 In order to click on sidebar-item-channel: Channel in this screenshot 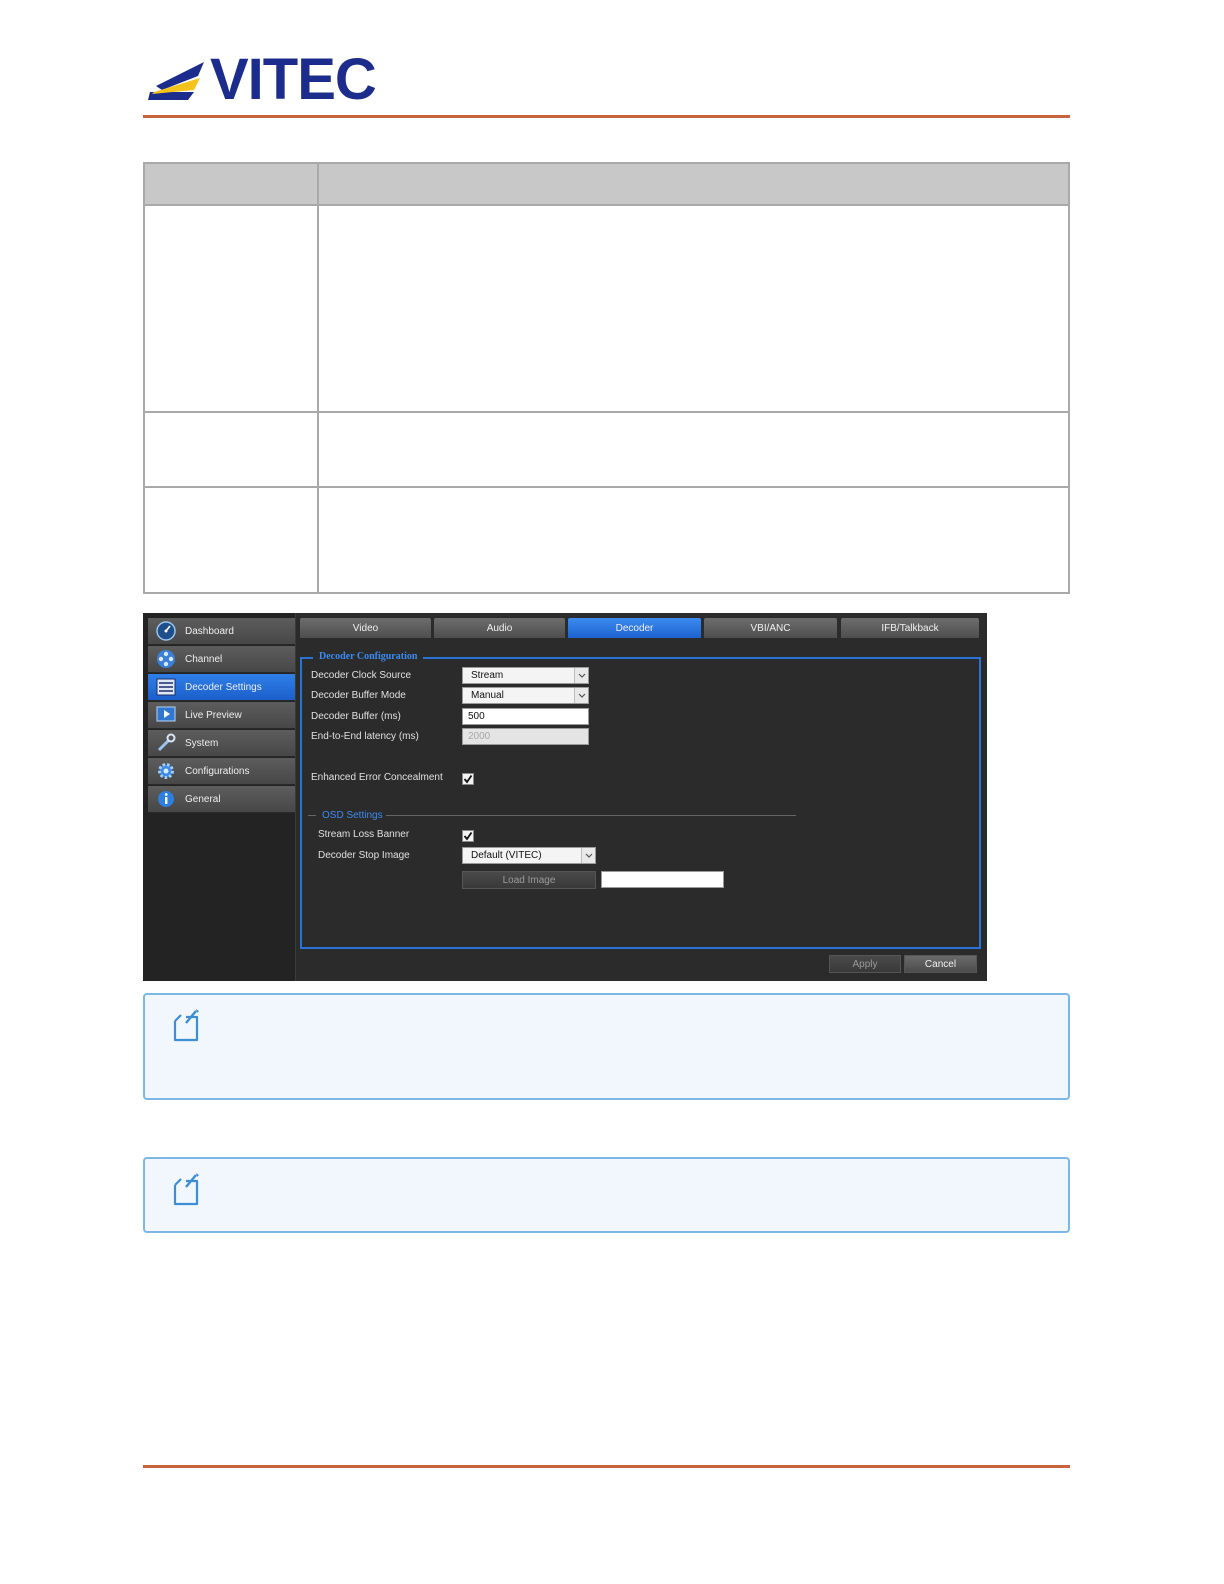, I will do `click(221, 659)`.